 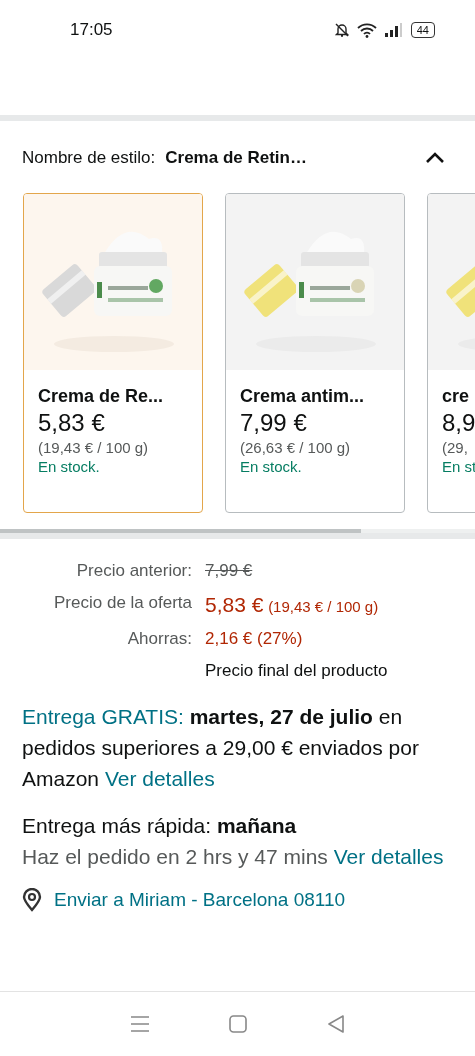 I want to click on ship-to-link: Enviar a Miriam - Barcelona 08110, so click(x=200, y=900).